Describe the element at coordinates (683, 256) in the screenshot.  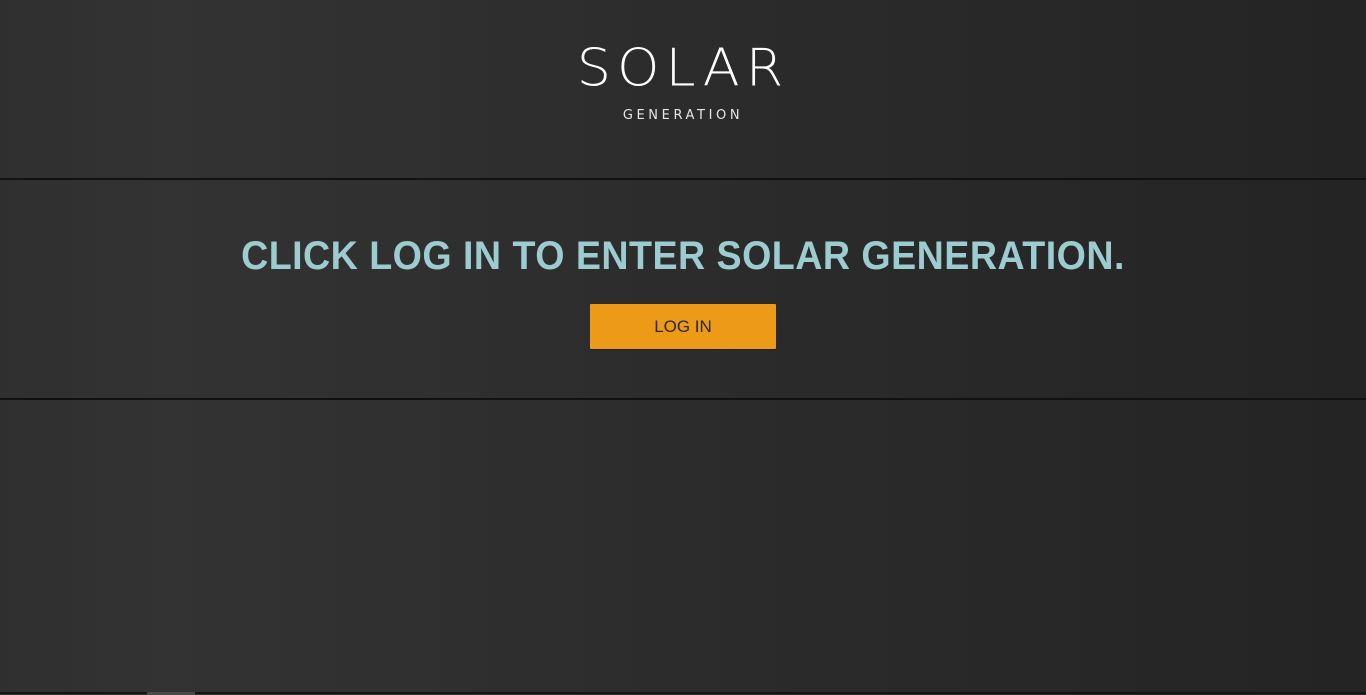
I see `login-prompt-message: CLICK LOG IN TO ENTER SOLAR GENERATION.` at that location.